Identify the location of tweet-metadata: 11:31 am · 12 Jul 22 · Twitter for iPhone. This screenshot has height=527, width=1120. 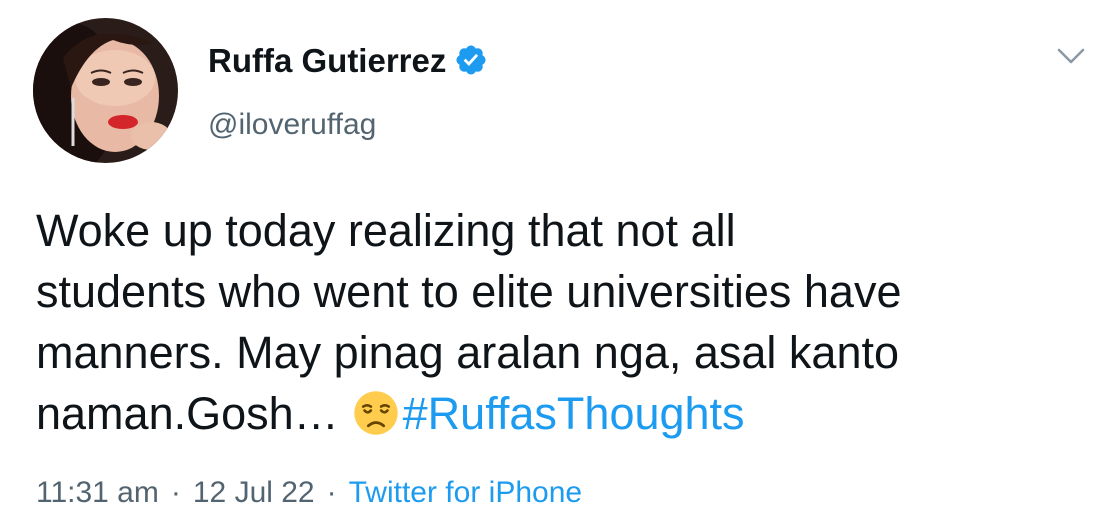
(309, 493).